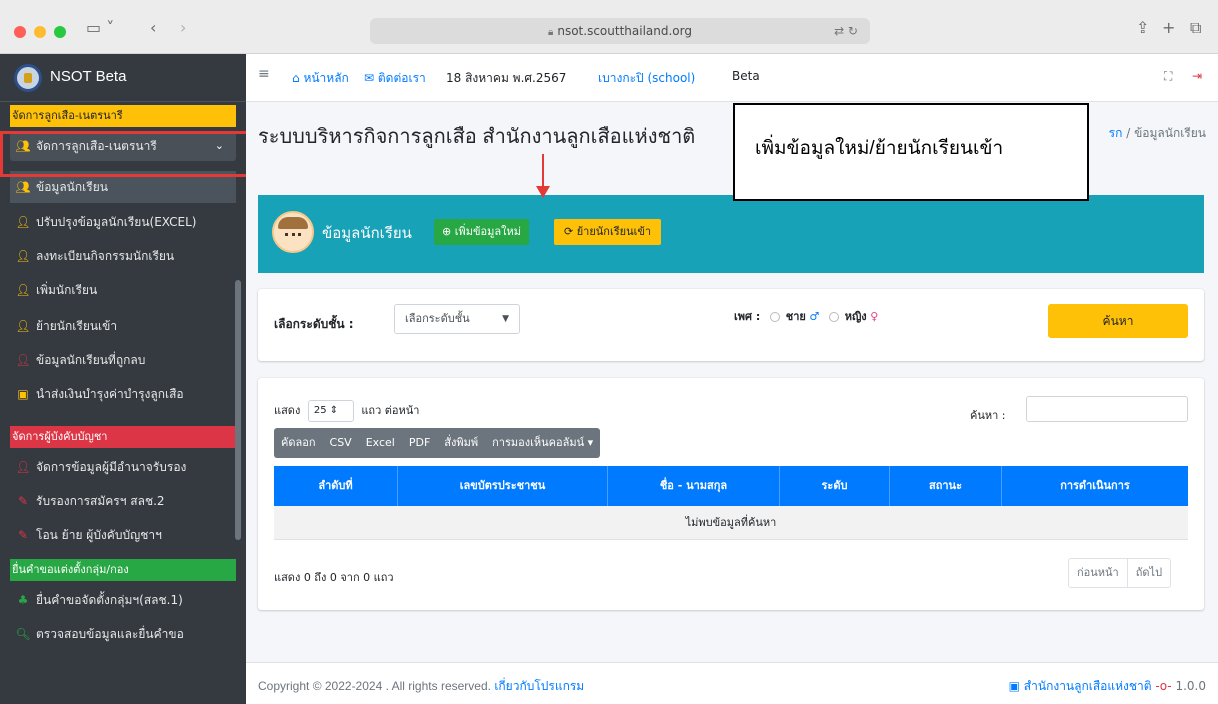 The height and width of the screenshot is (704, 1218). I want to click on level-select: เลือกระดับชั้น ▼, so click(457, 319).